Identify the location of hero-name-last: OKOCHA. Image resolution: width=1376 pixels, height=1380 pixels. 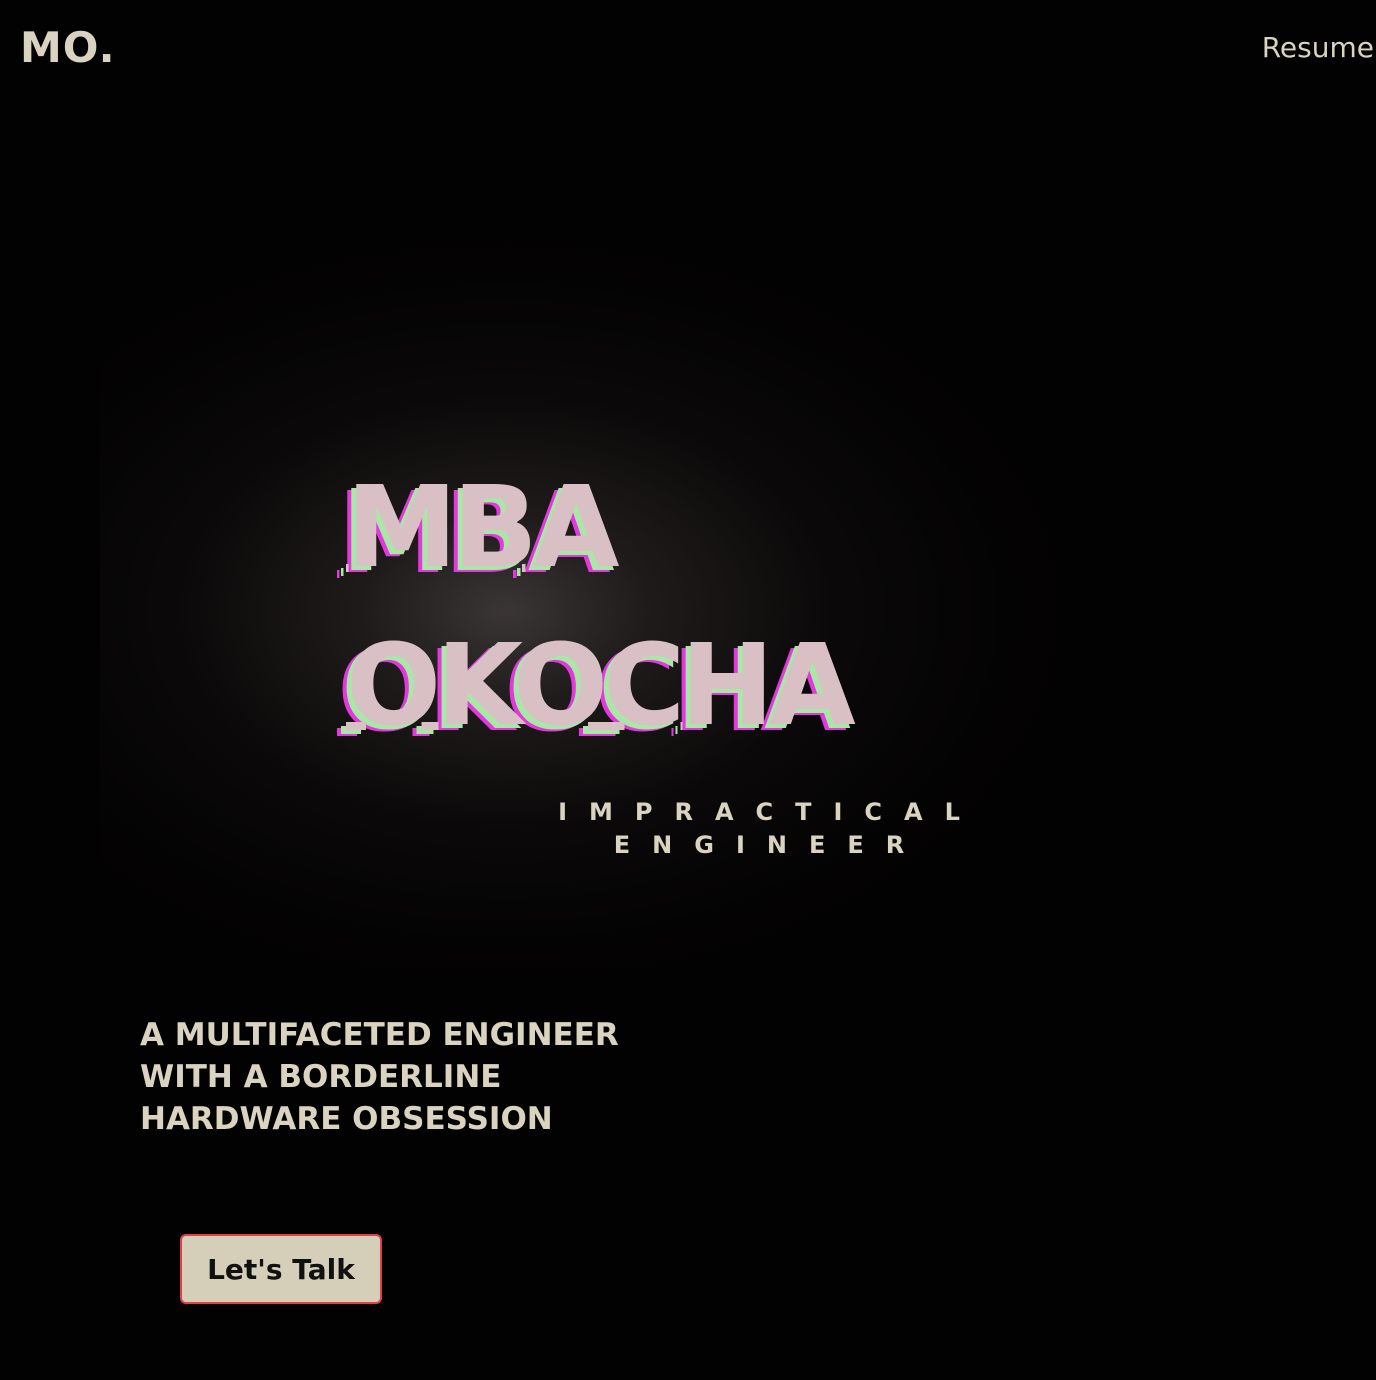
(601, 686).